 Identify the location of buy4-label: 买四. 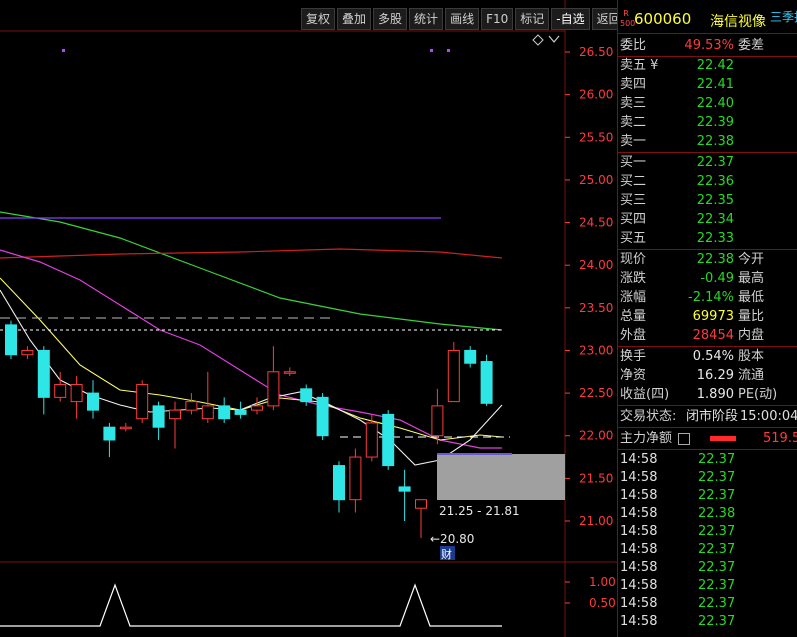
(633, 219).